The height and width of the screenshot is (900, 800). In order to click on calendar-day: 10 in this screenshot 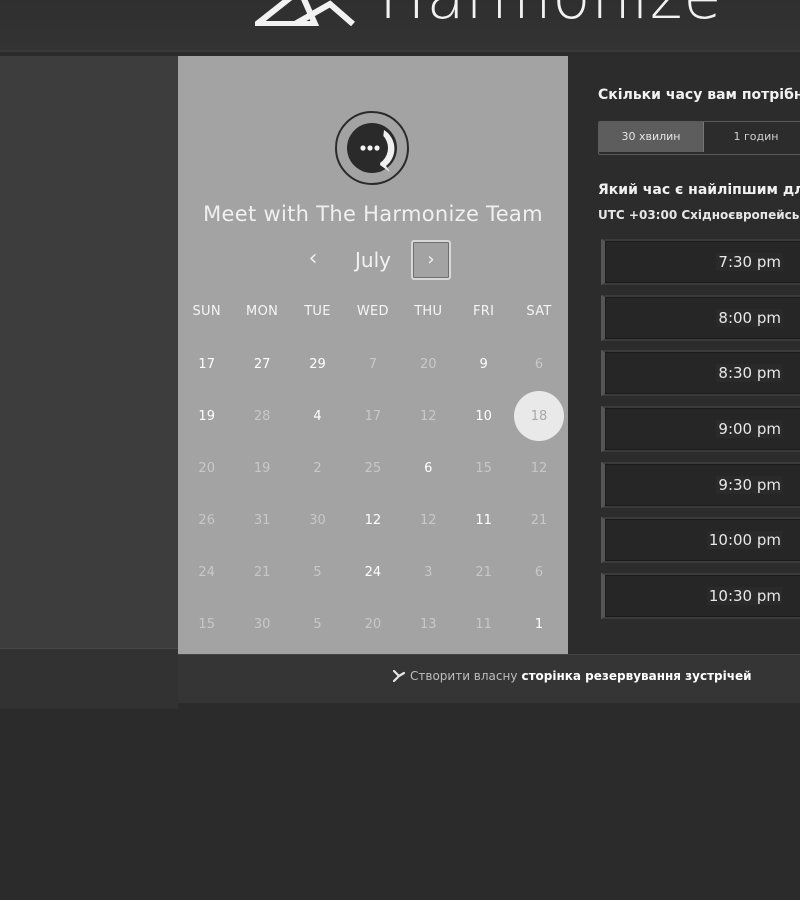, I will do `click(483, 416)`.